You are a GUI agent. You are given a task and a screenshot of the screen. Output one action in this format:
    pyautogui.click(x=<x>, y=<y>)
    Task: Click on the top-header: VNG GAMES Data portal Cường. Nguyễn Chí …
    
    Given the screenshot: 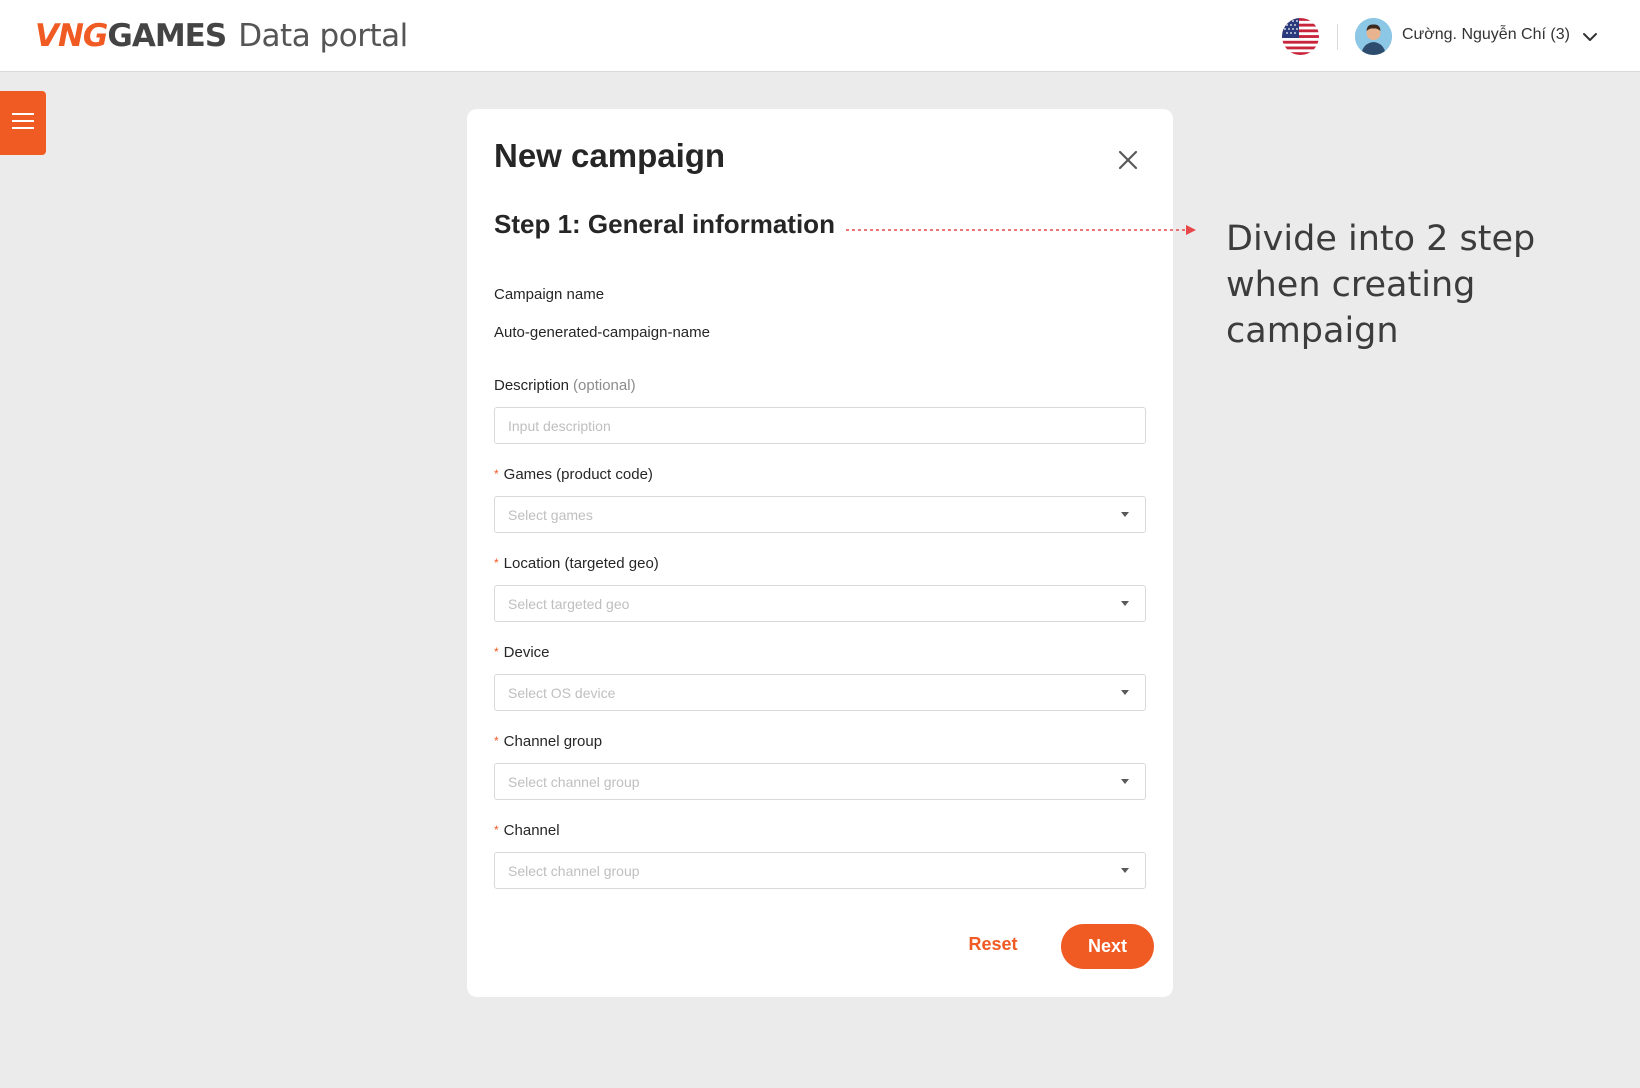 What is the action you would take?
    pyautogui.click(x=820, y=36)
    